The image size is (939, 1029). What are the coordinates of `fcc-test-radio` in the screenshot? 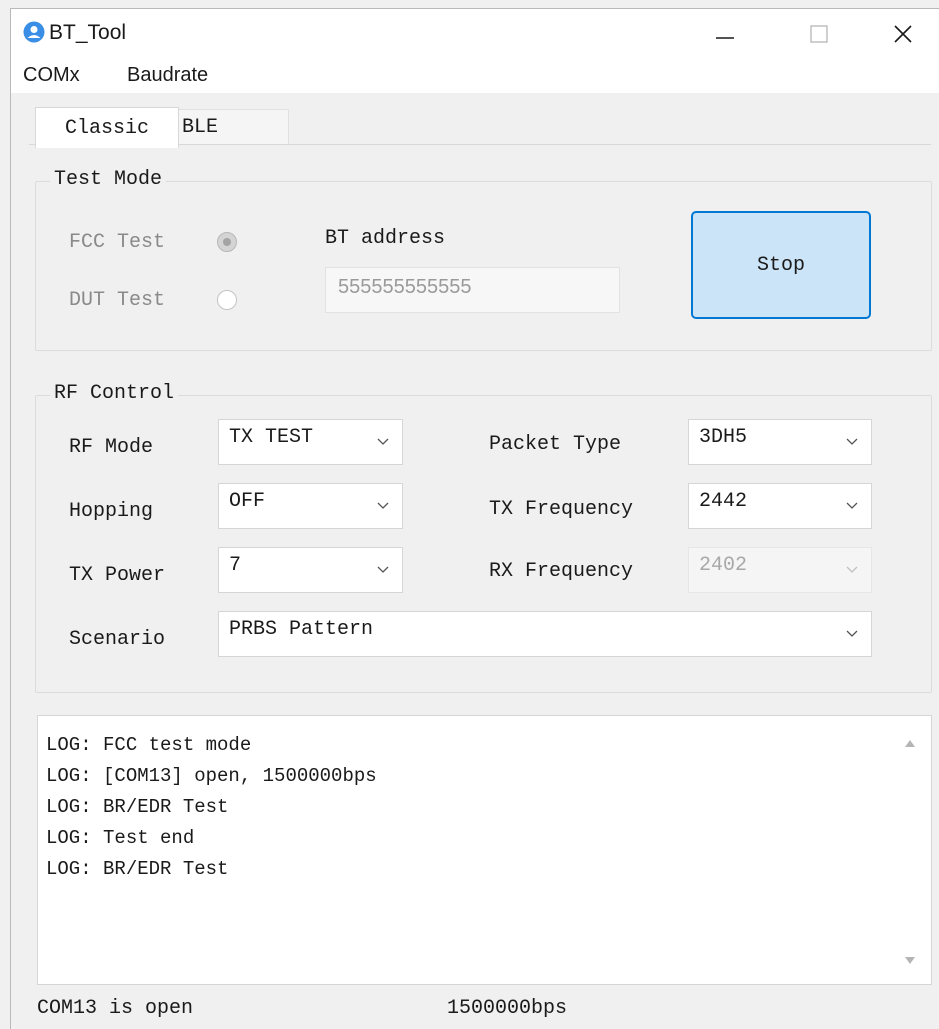 It's located at (227, 242).